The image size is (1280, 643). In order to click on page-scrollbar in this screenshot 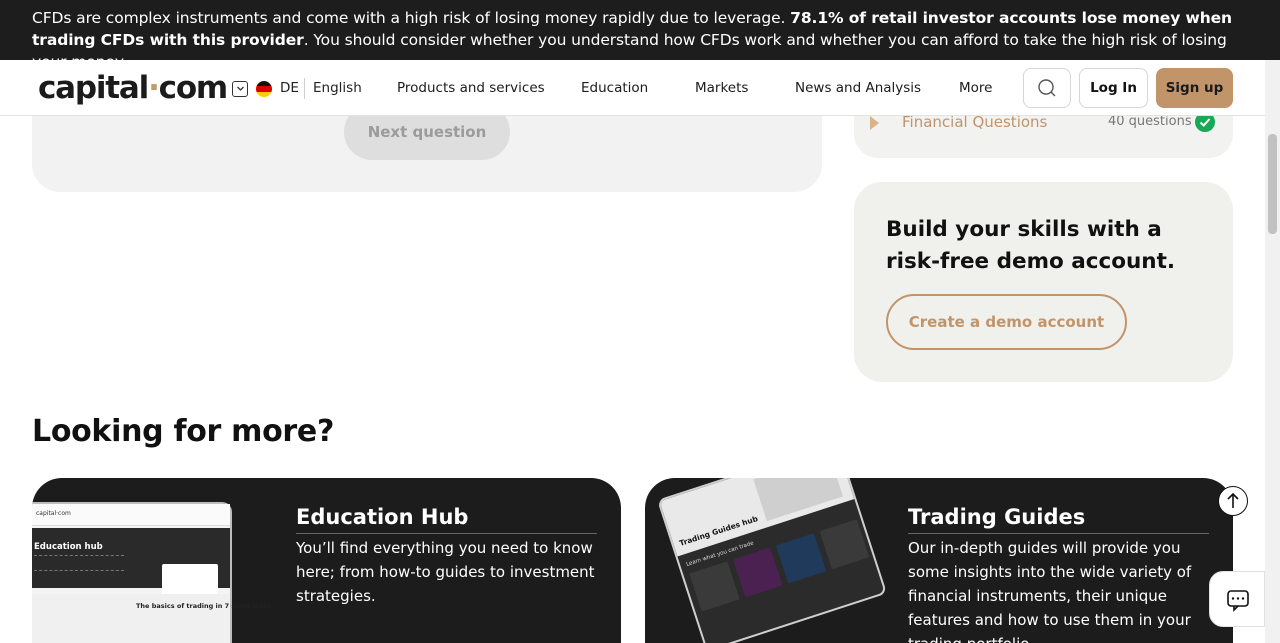, I will do `click(1272, 351)`.